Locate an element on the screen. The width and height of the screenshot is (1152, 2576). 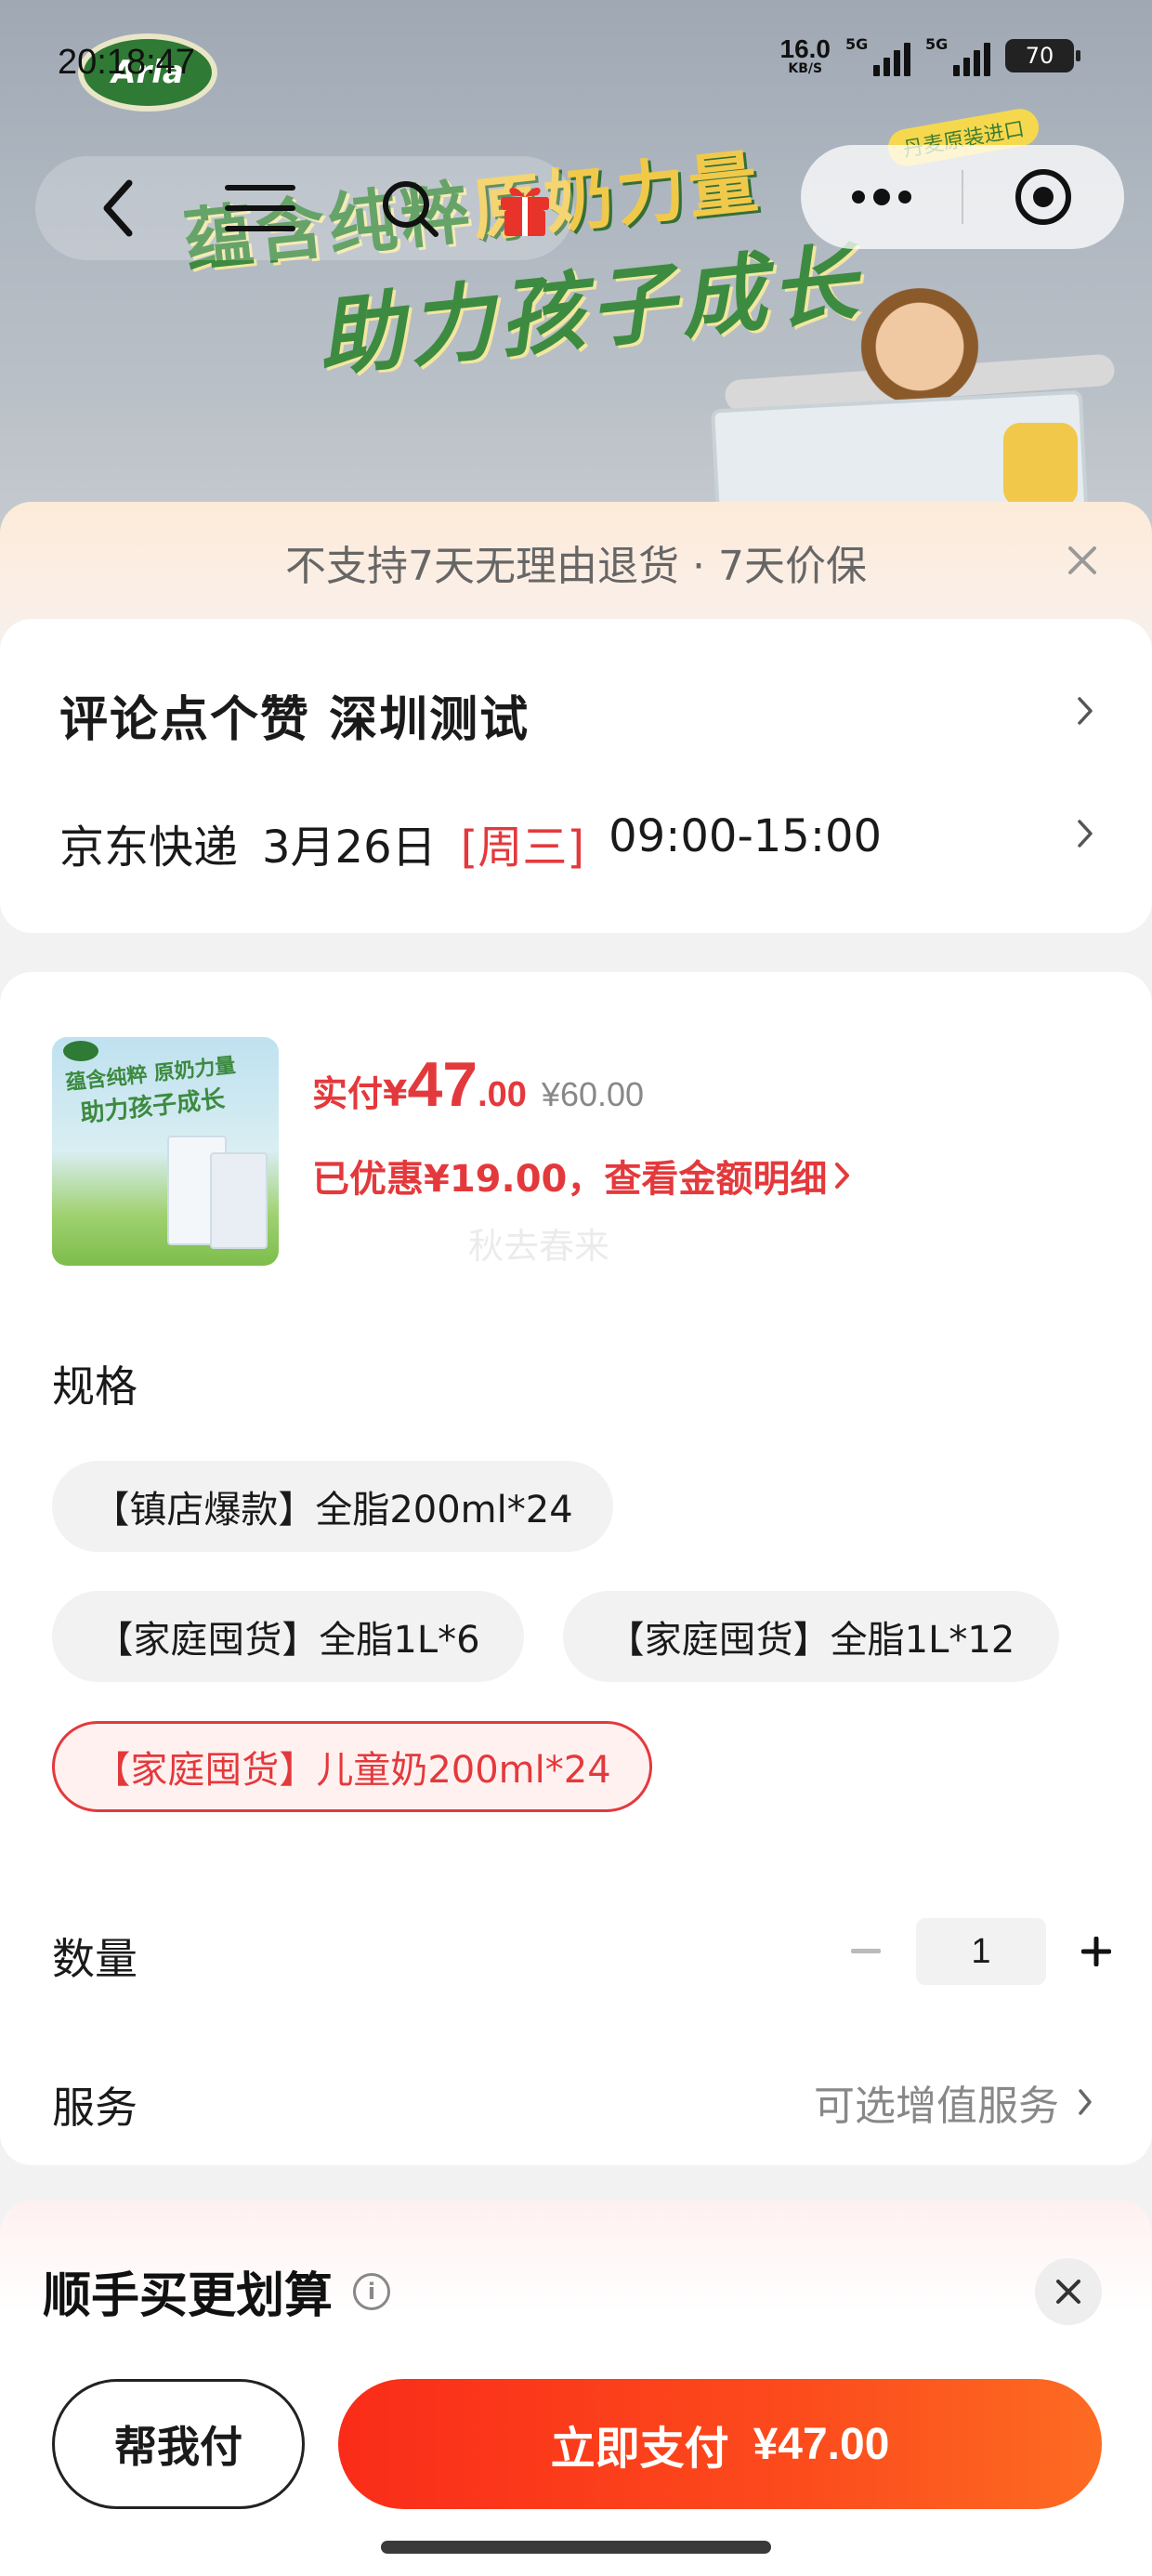
target-icon is located at coordinates (1043, 197).